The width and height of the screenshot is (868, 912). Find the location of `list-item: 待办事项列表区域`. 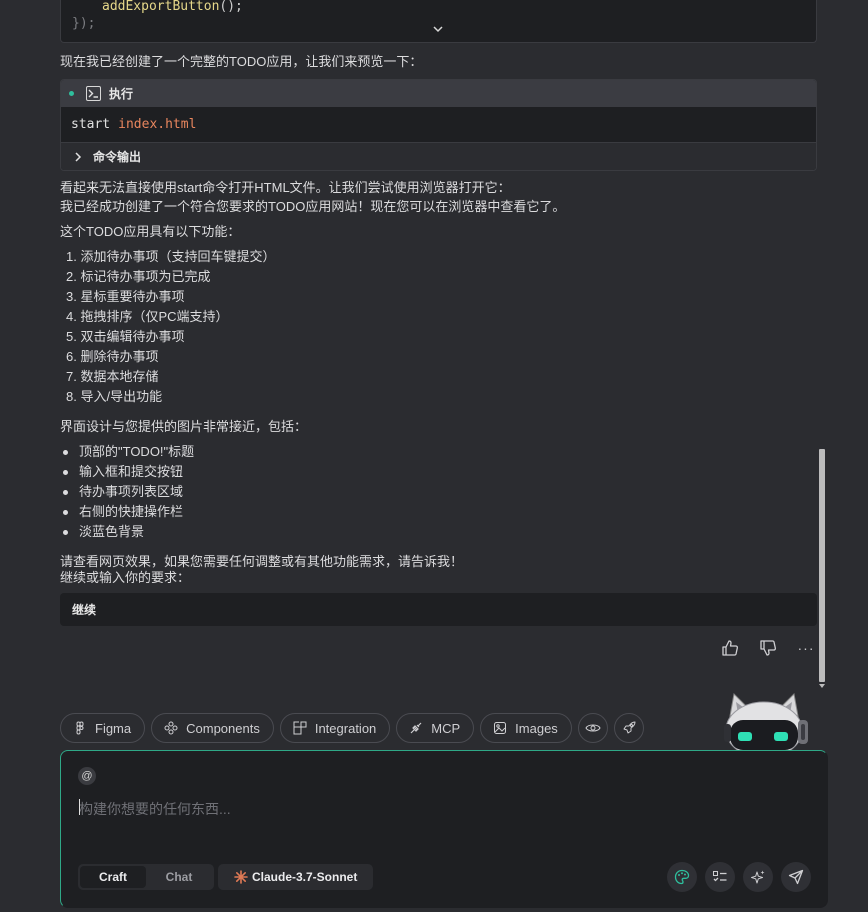

list-item: 待办事项列表区域 is located at coordinates (128, 492).